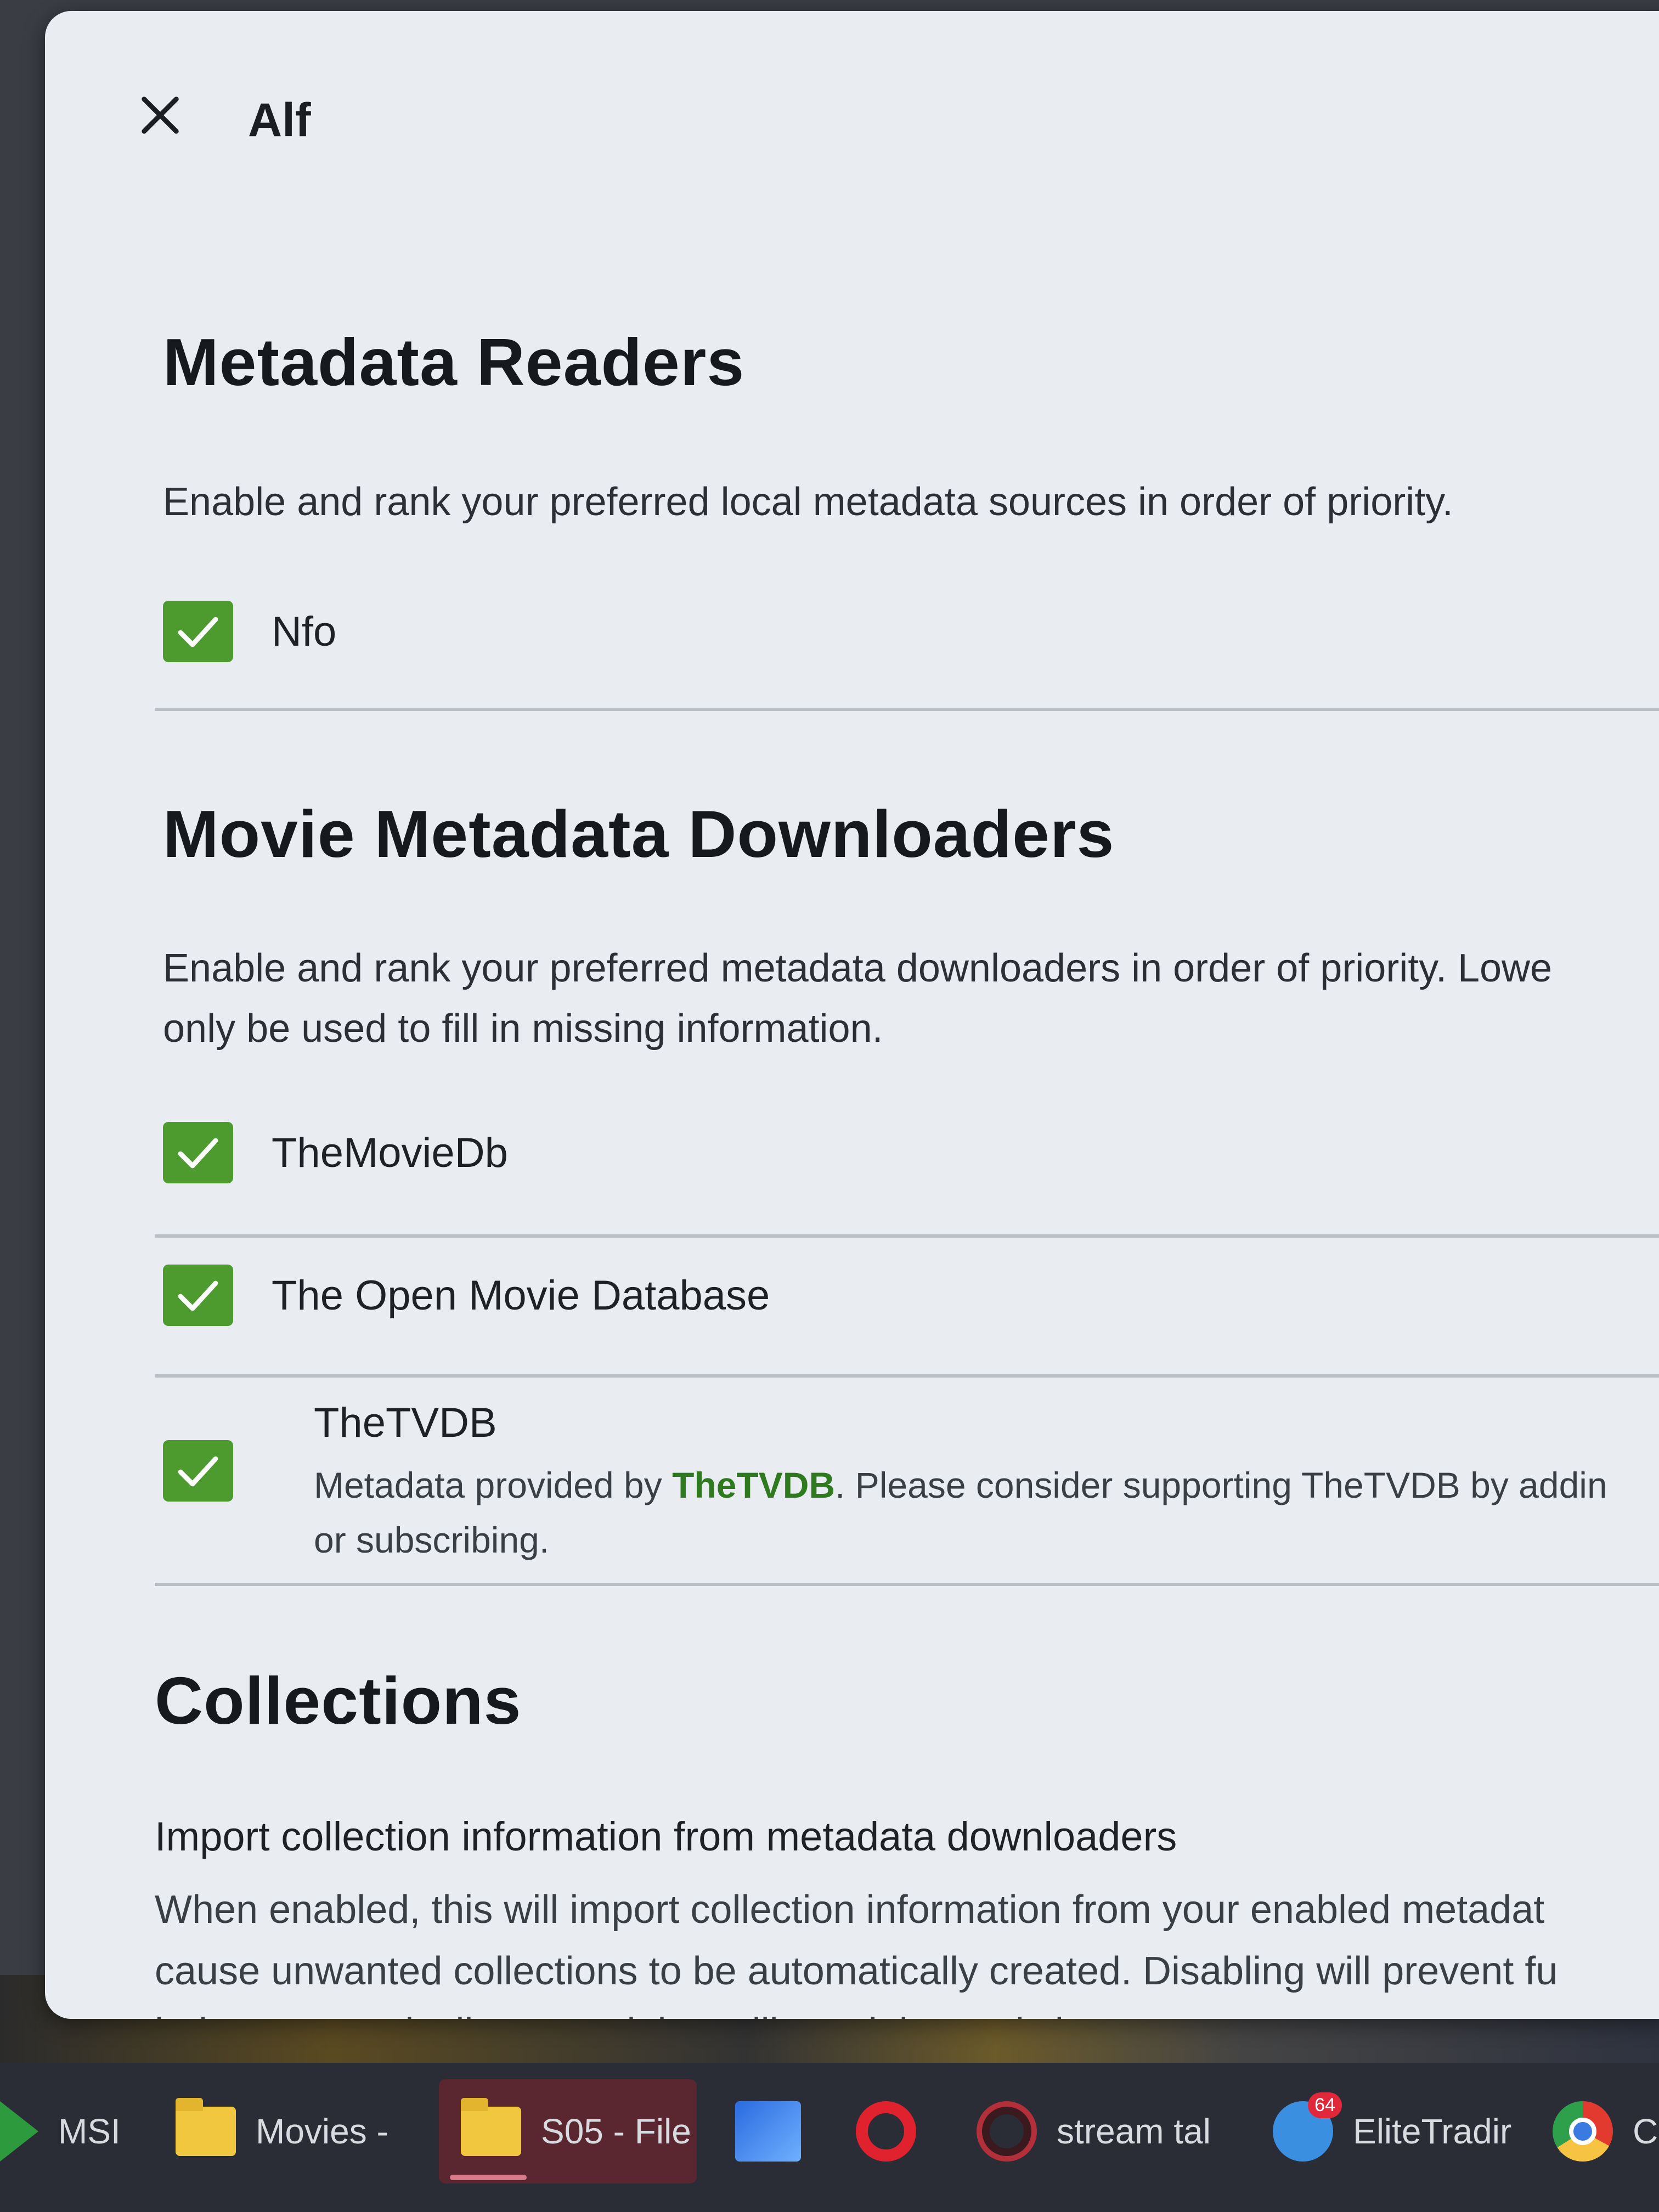 Image resolution: width=1659 pixels, height=2212 pixels. Describe the element at coordinates (1645, 2131) in the screenshot. I see `taskbar-label: C` at that location.